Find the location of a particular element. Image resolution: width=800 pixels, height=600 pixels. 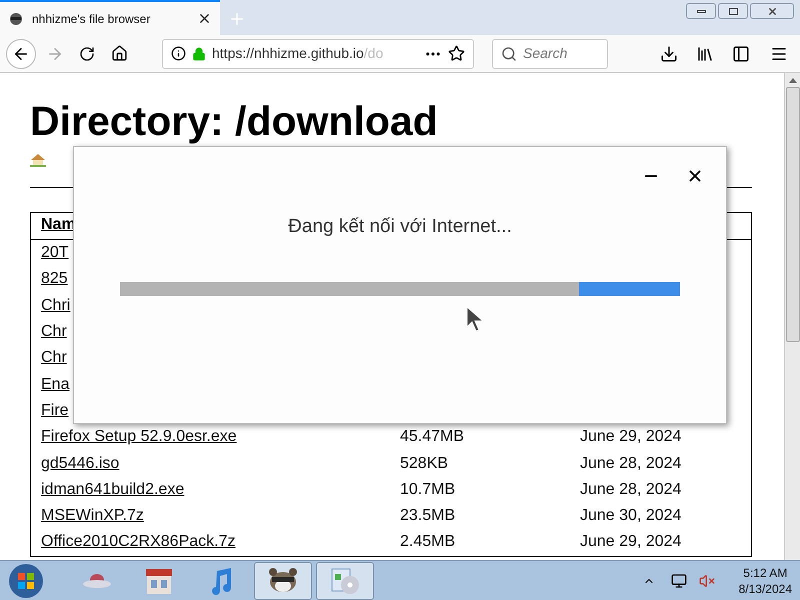

file-link: Firefox Setup 52.9.0esr.exe is located at coordinates (220, 437).